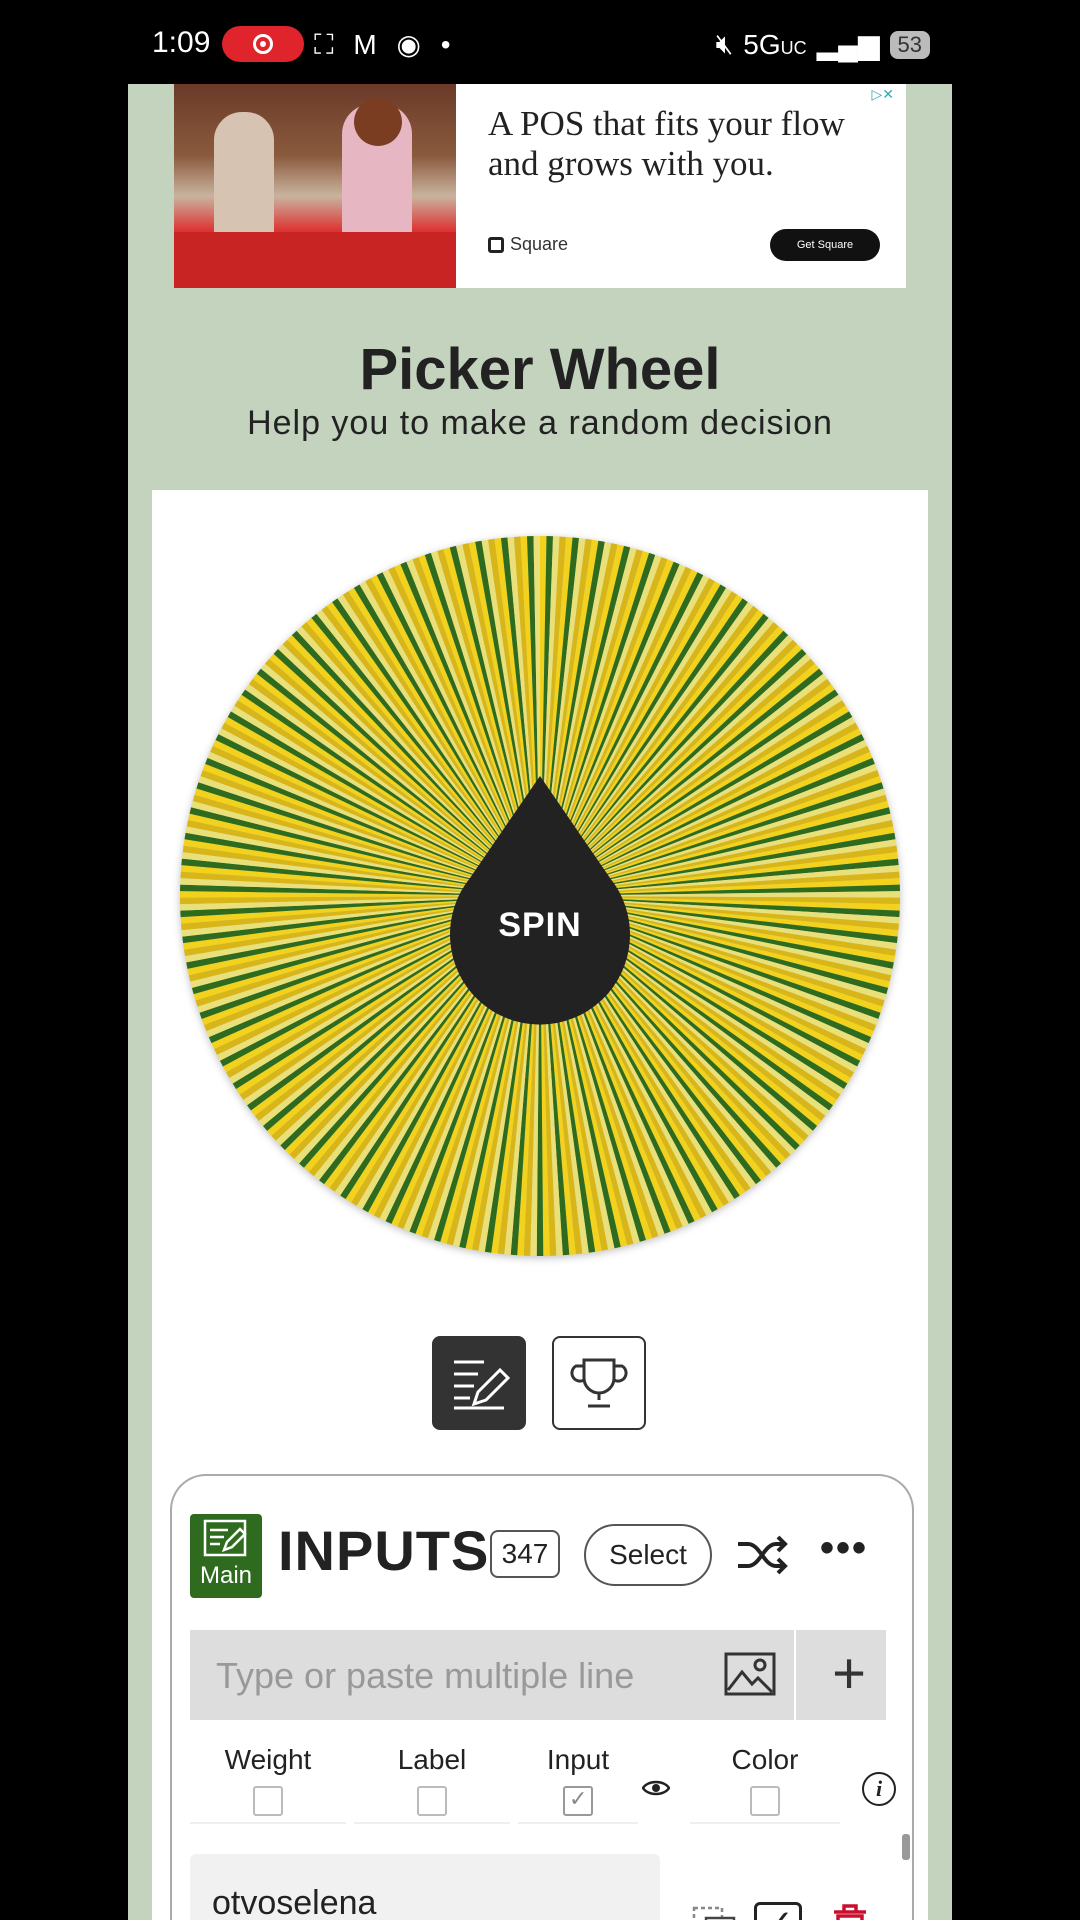  What do you see at coordinates (762, 1555) in the screenshot?
I see `shuffle-icon` at bounding box center [762, 1555].